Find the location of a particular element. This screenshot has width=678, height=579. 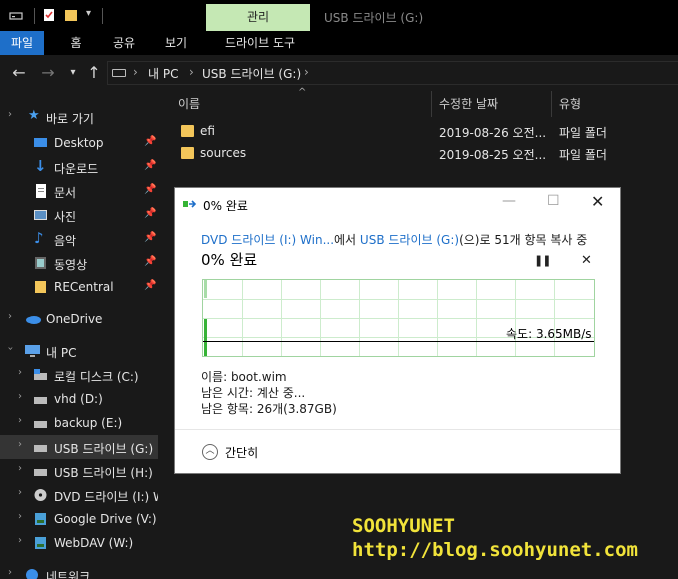

recent-locations-button: ▾ is located at coordinates (73, 73).